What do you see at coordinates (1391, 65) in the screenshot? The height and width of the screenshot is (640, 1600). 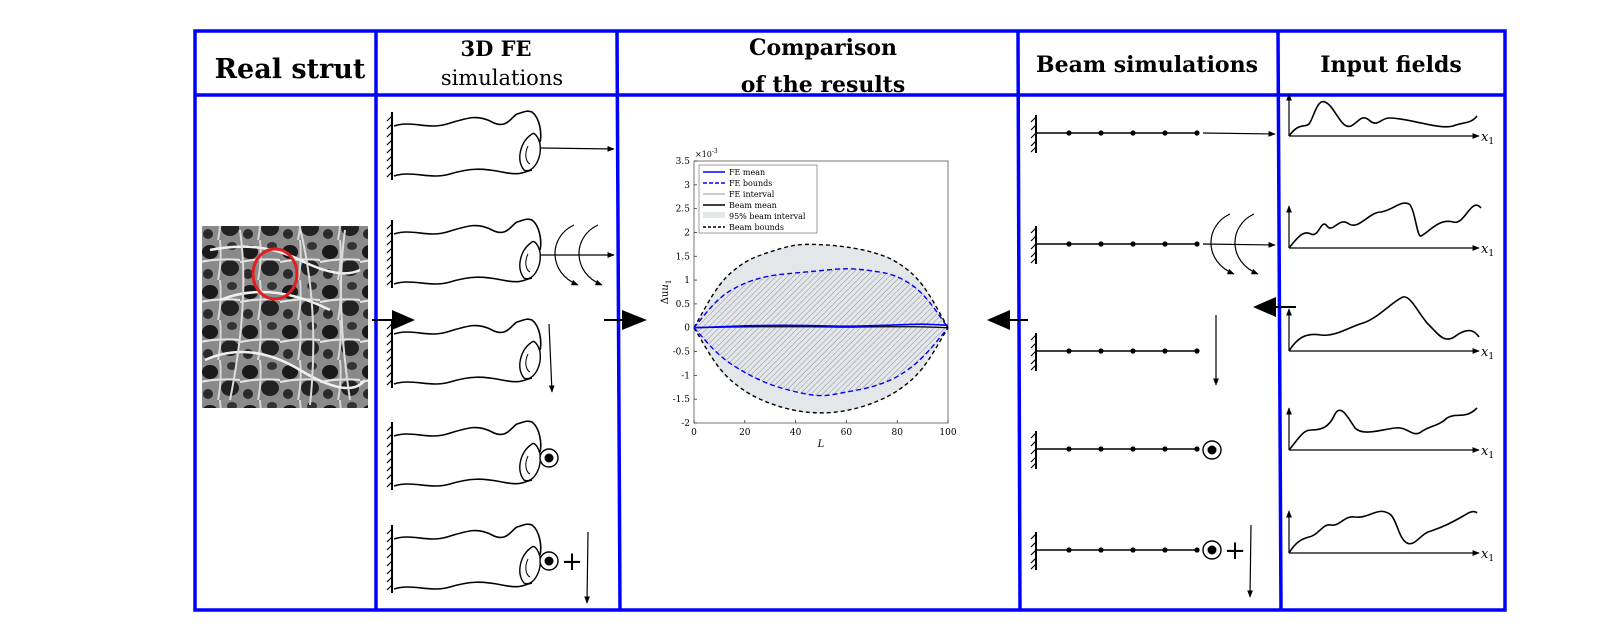 I see `header-input: Input fields` at bounding box center [1391, 65].